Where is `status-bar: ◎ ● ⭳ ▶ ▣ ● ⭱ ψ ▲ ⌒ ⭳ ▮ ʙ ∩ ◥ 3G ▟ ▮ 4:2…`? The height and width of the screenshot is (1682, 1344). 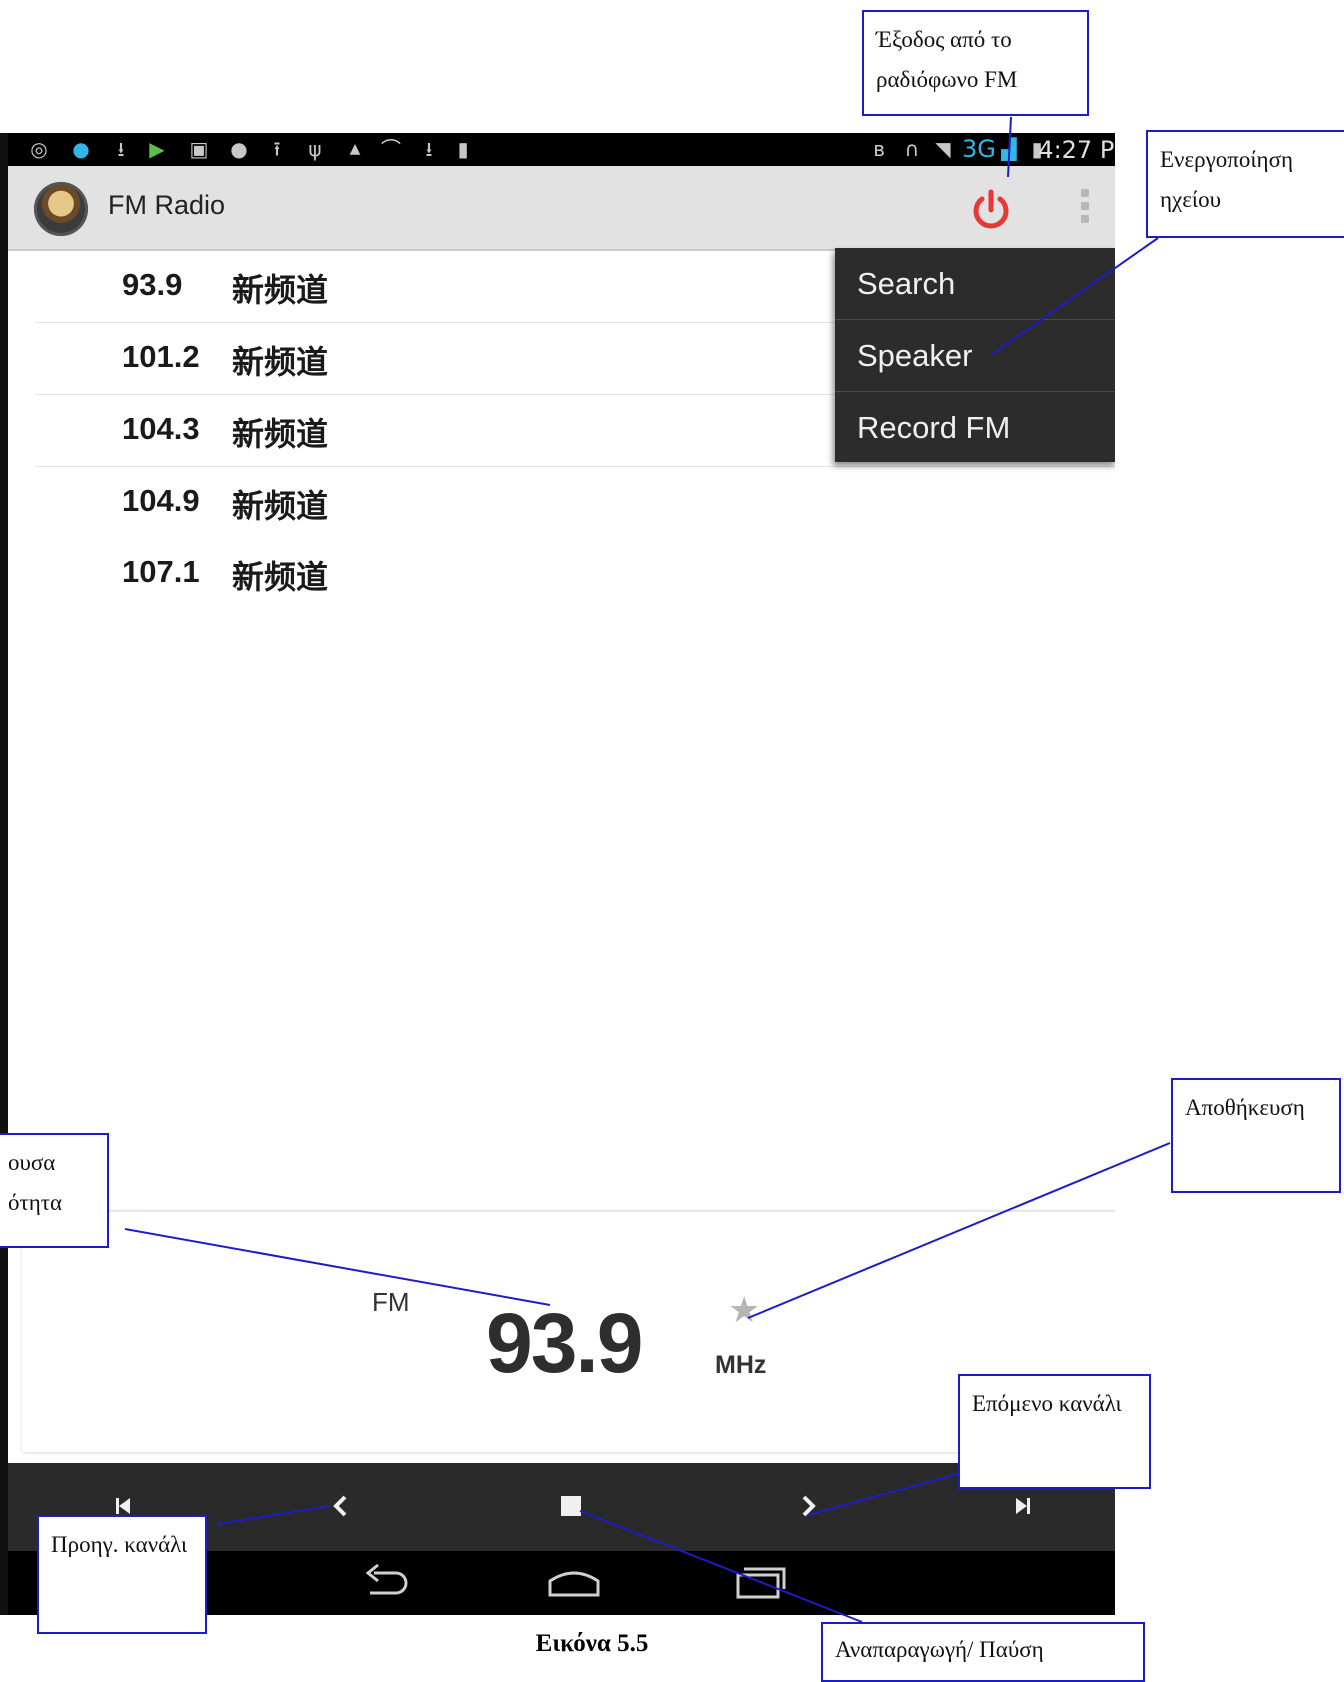
status-bar: ◎ ● ⭳ ▶ ▣ ● ⭱ ψ ▲ ⌒ ⭳ ▮ ʙ ∩ ◥ 3G ▟ ▮ 4:2… is located at coordinates (561, 149).